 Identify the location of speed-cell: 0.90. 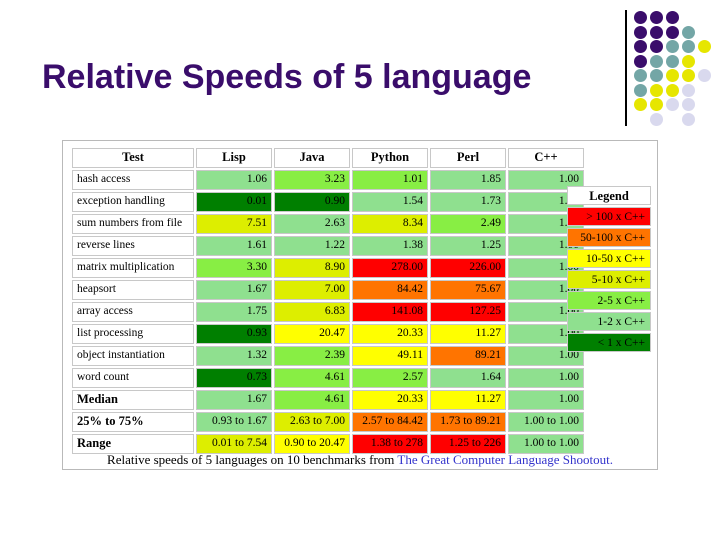
(312, 202).